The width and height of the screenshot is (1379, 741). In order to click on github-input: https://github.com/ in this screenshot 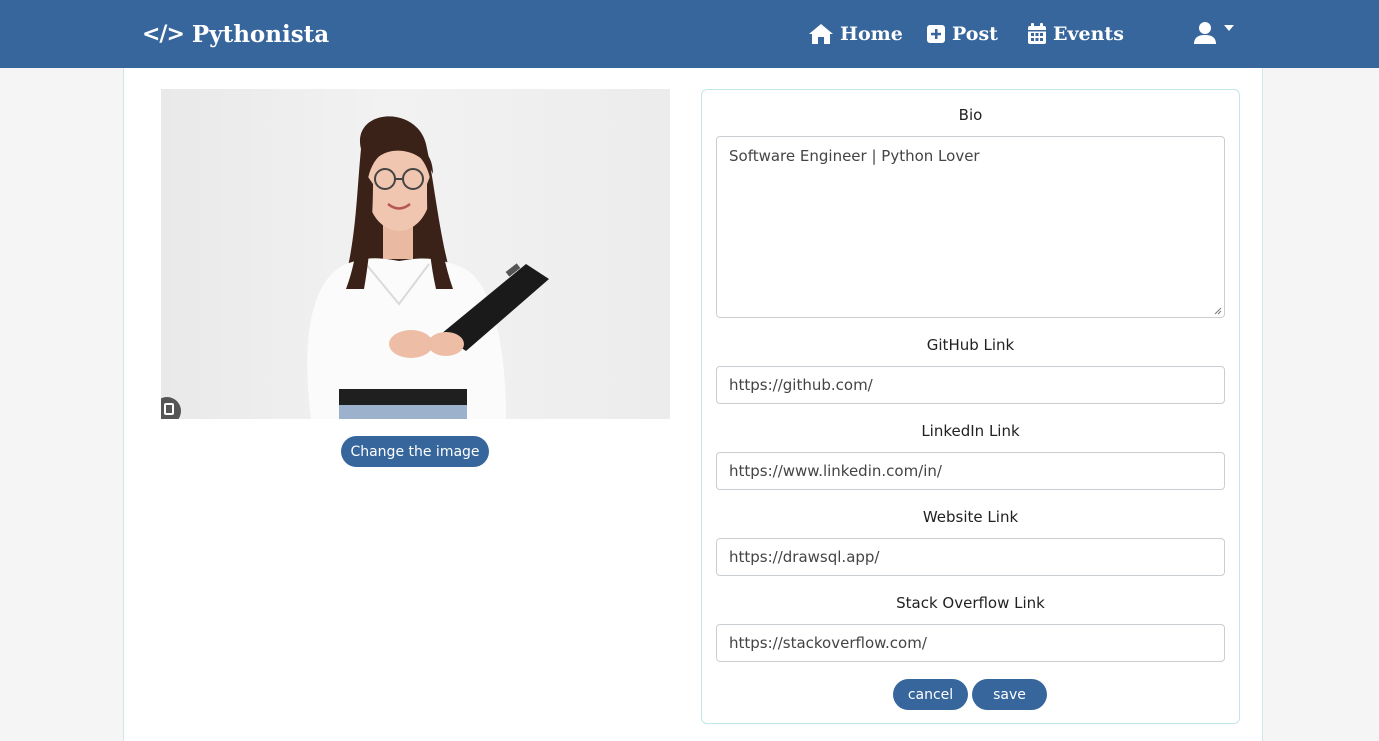, I will do `click(970, 385)`.